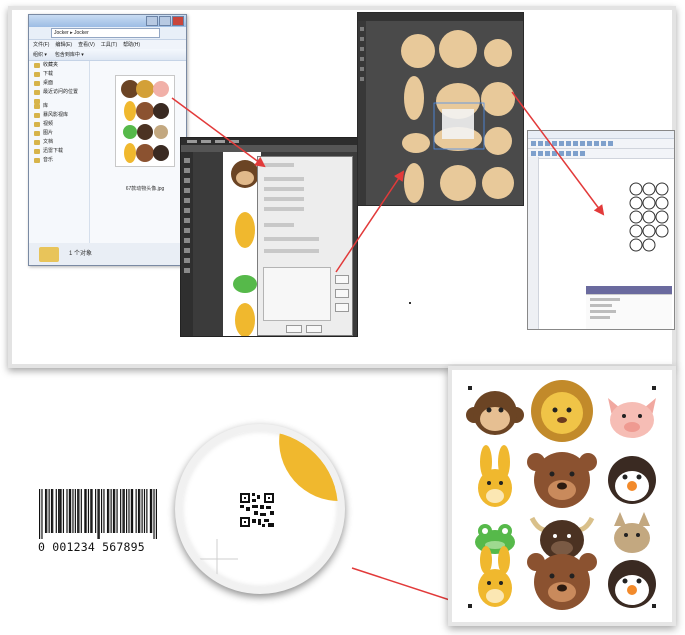 This screenshot has width=685, height=635. What do you see at coordinates (562, 411) in the screenshot?
I see `lion-sticker` at bounding box center [562, 411].